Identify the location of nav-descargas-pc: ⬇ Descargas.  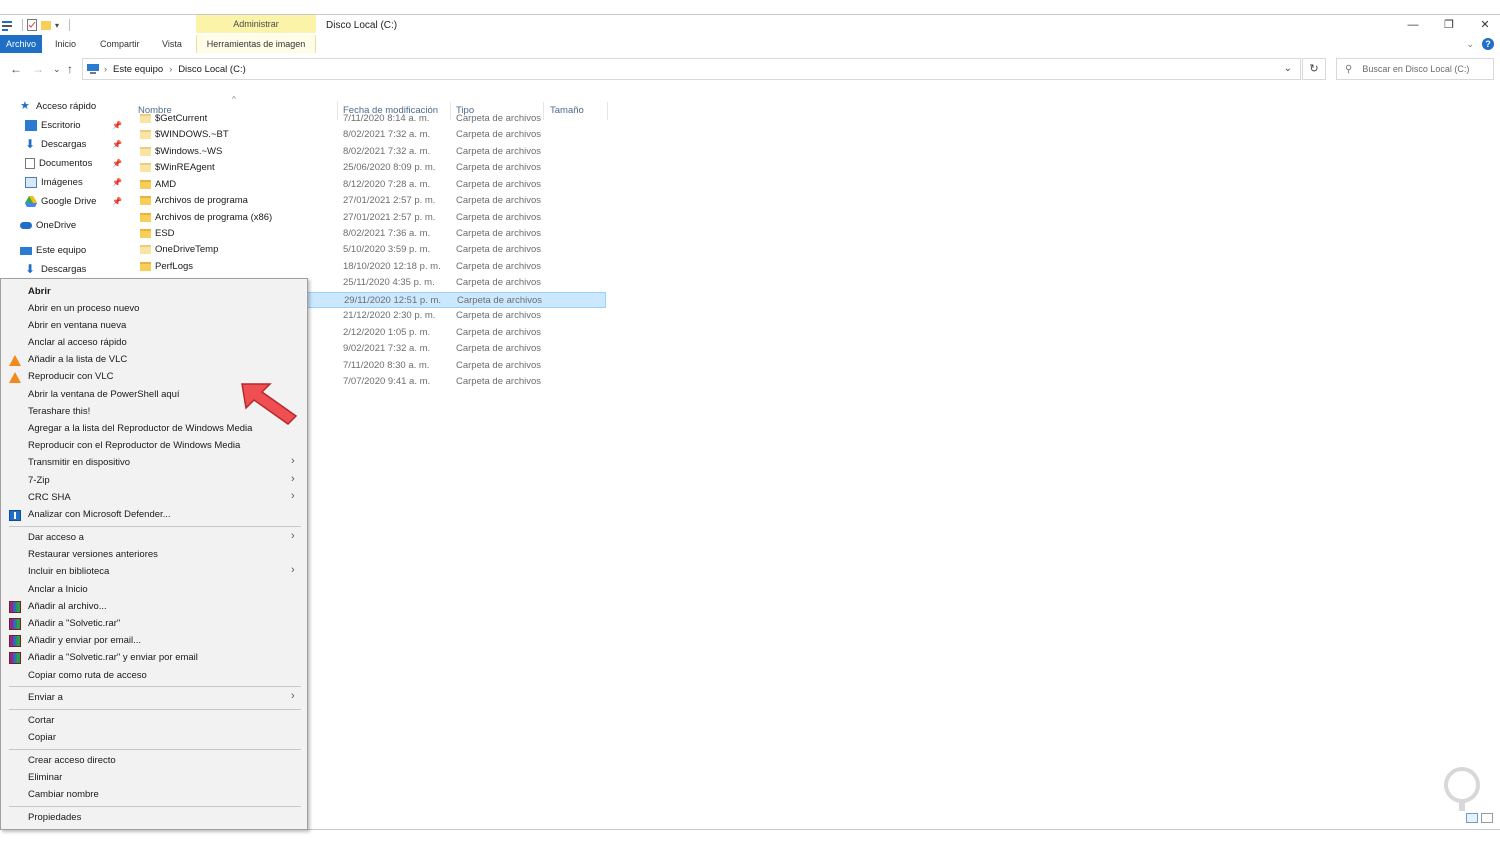
(55, 269).